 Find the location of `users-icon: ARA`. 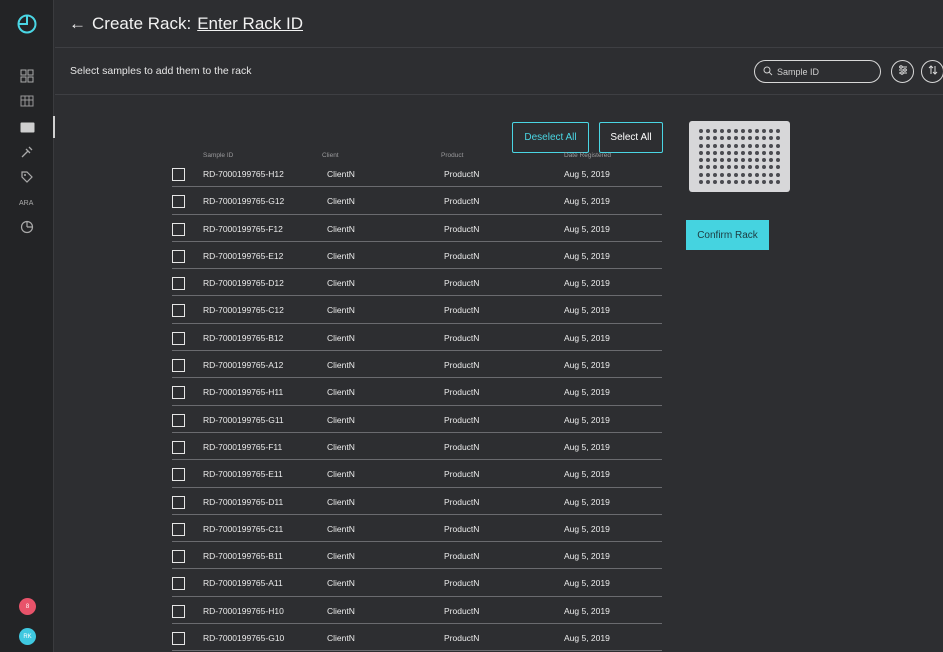

users-icon: ARA is located at coordinates (27, 202).